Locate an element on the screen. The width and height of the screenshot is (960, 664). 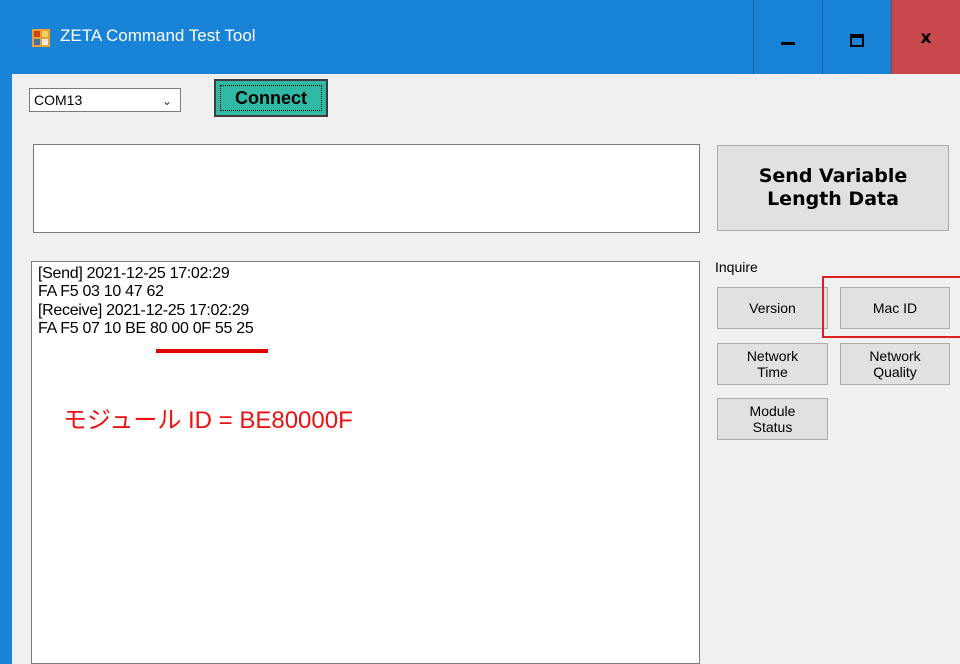
com-port-value: COM13 is located at coordinates (58, 100).